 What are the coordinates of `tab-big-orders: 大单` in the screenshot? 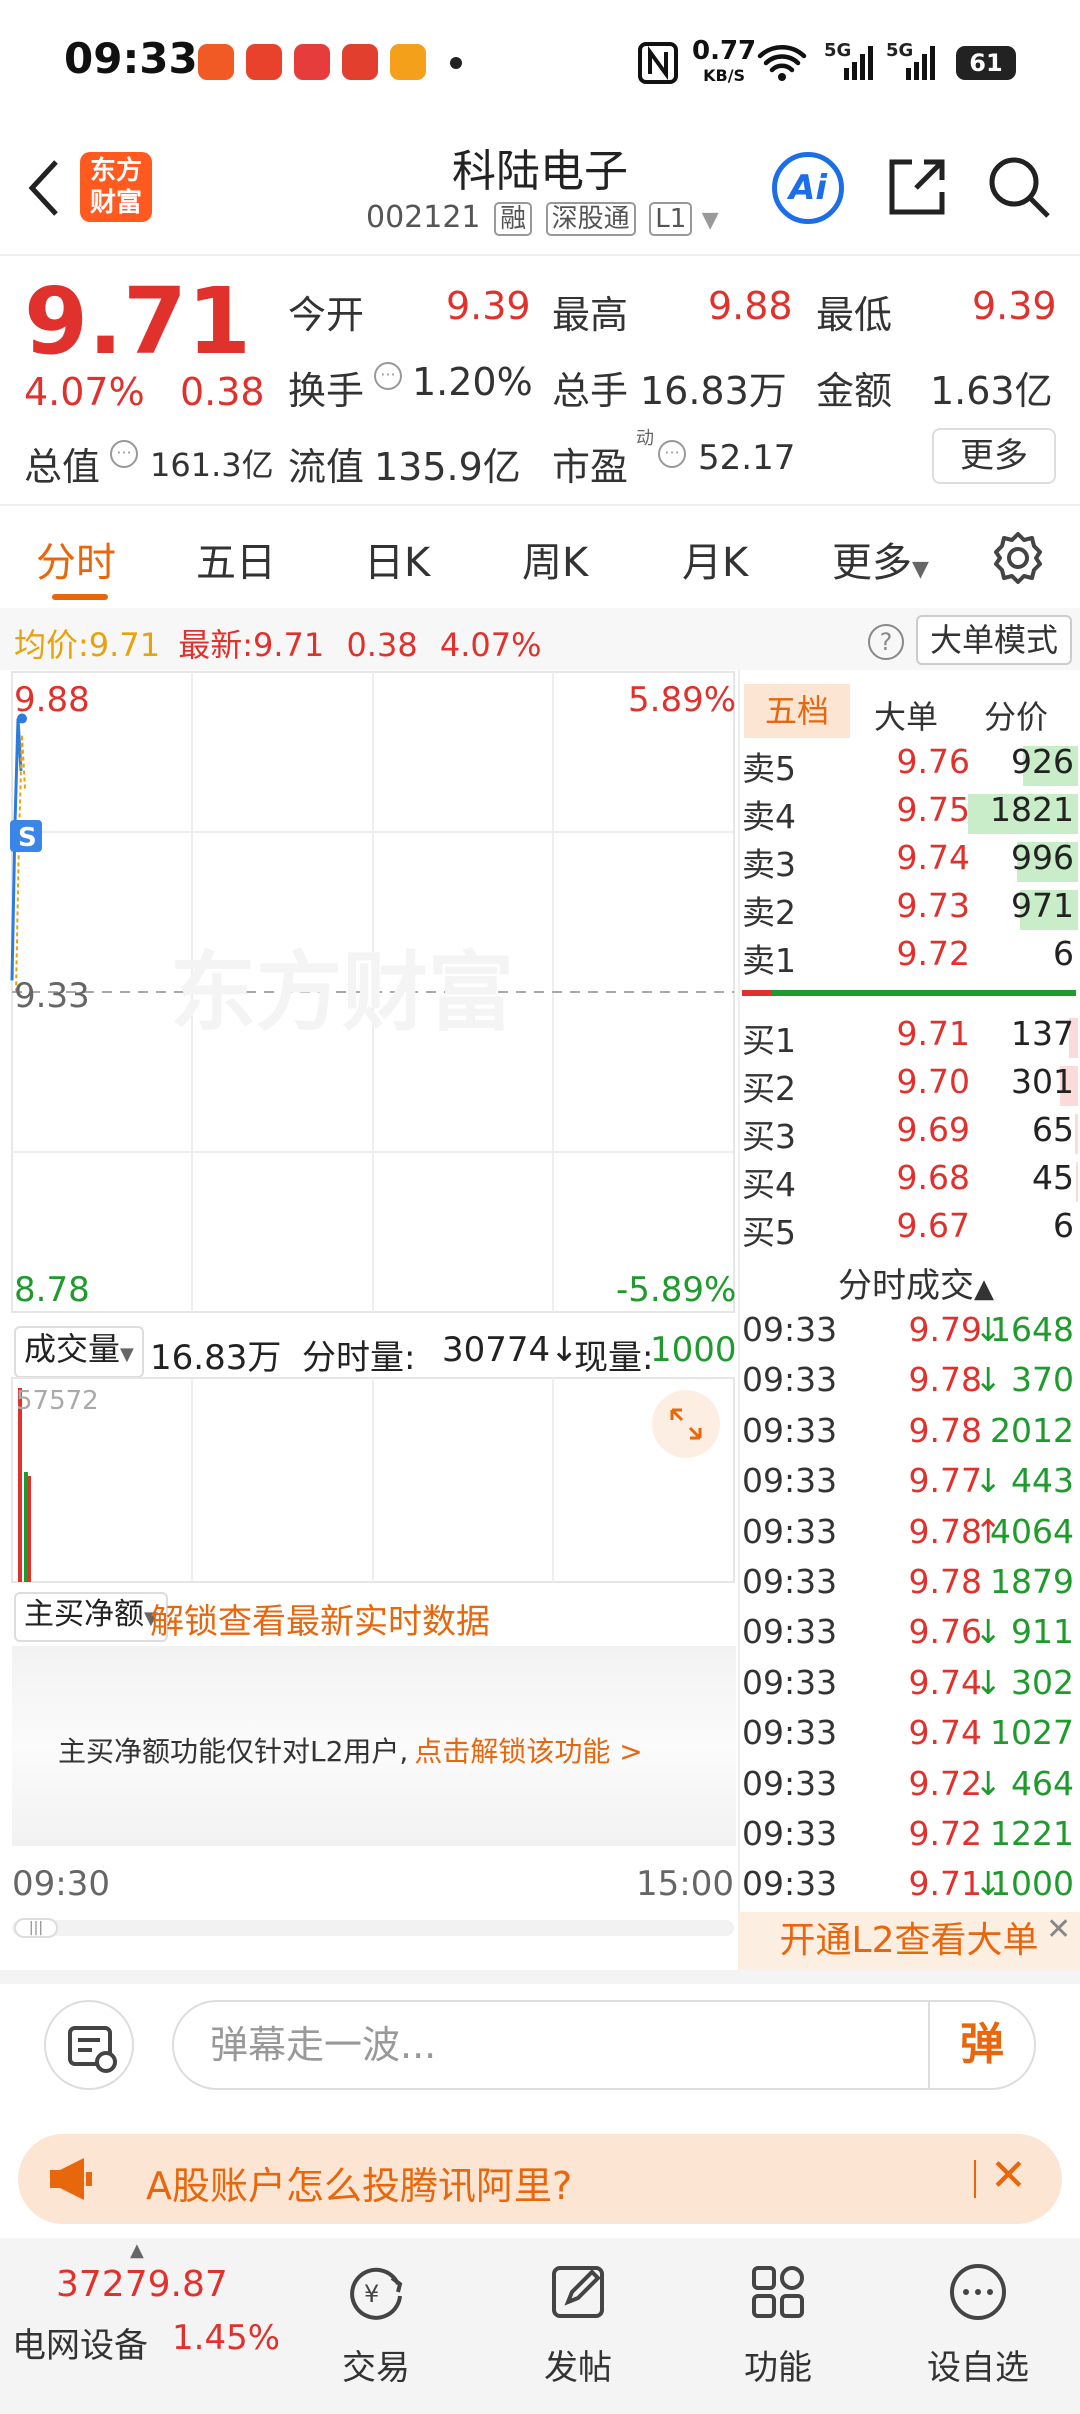 It's located at (906, 715).